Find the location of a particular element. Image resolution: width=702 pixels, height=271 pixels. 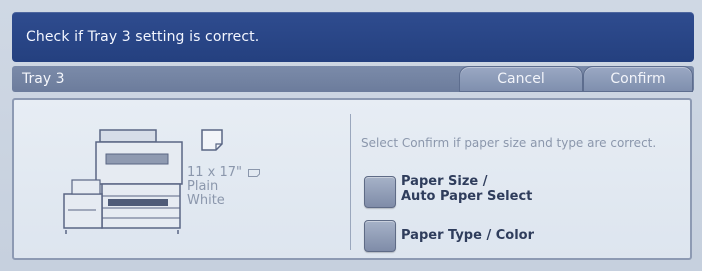

paper-size-label: Paper Size / Auto Paper Select is located at coordinates (466, 189).